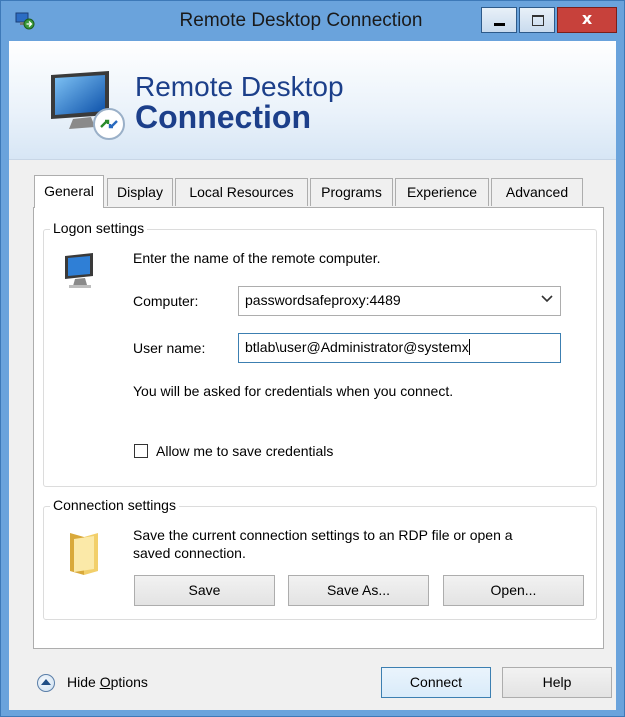  I want to click on text-cursor, so click(469, 347).